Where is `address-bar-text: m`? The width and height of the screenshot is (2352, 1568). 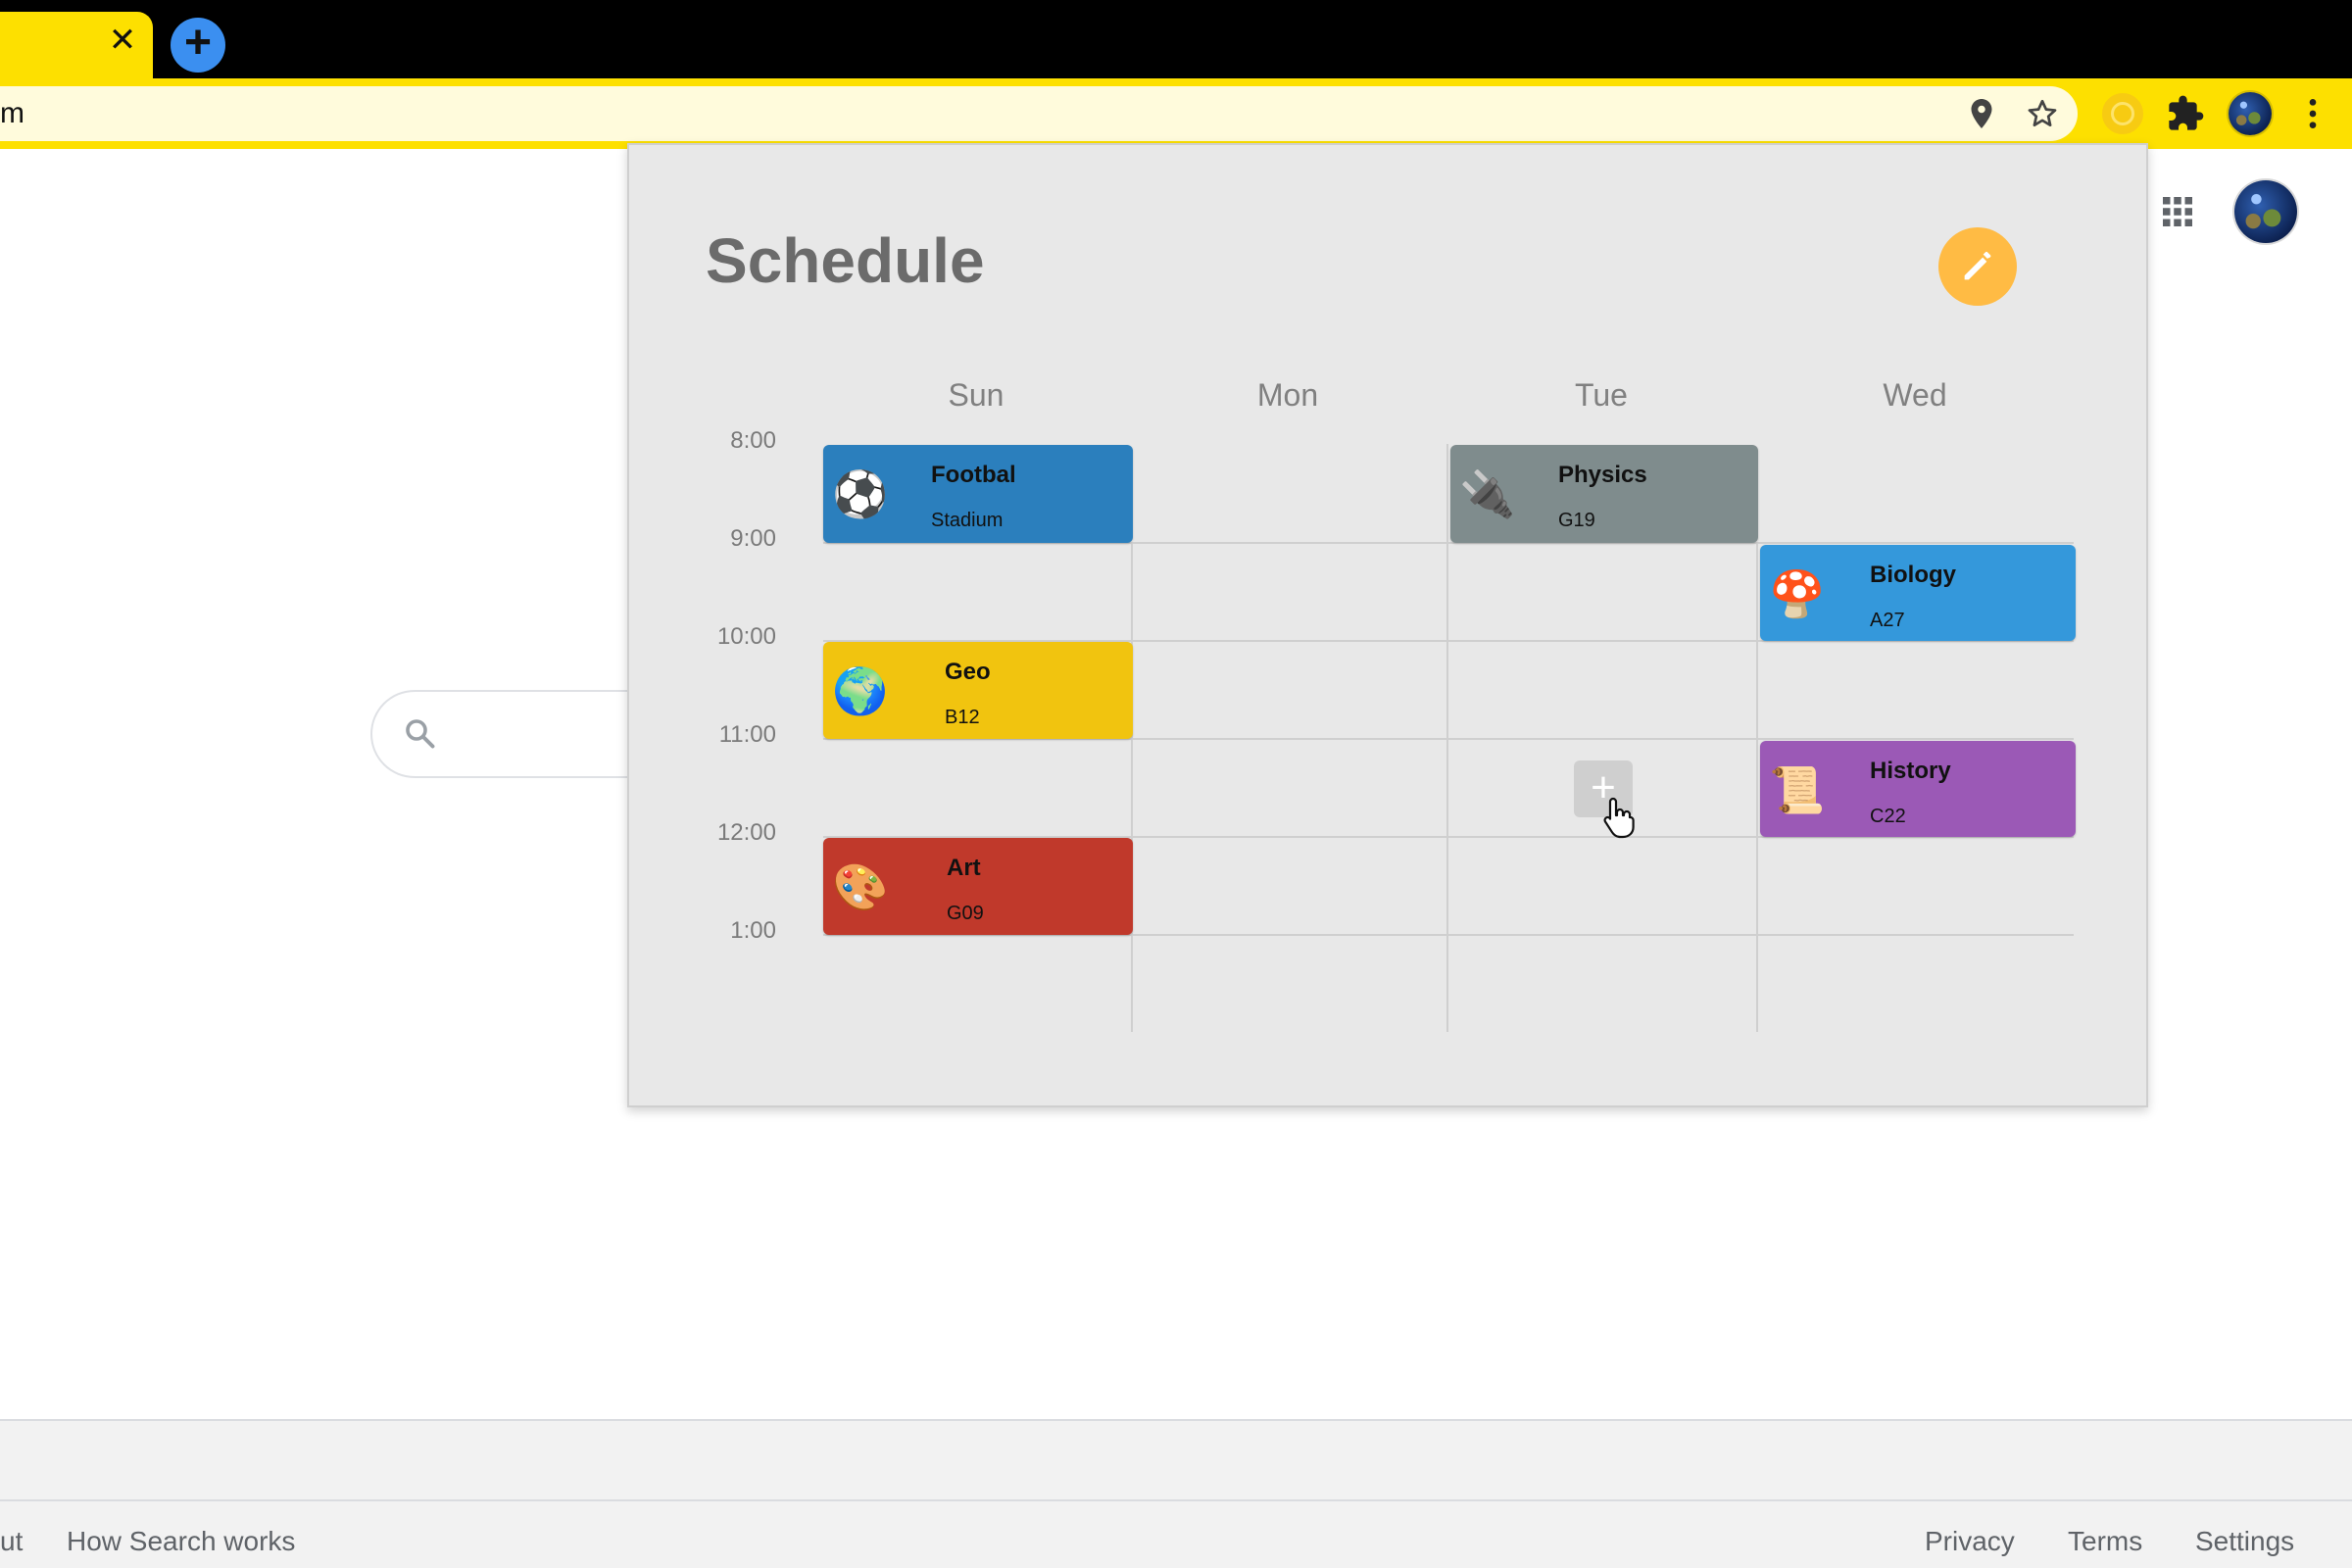
address-bar-text: m is located at coordinates (12, 113).